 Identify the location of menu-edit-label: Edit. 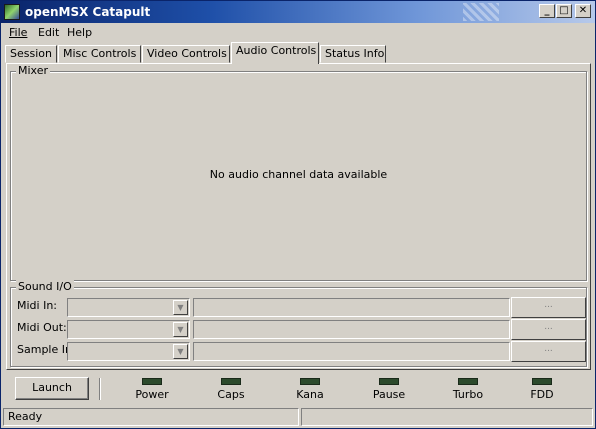
(49, 32).